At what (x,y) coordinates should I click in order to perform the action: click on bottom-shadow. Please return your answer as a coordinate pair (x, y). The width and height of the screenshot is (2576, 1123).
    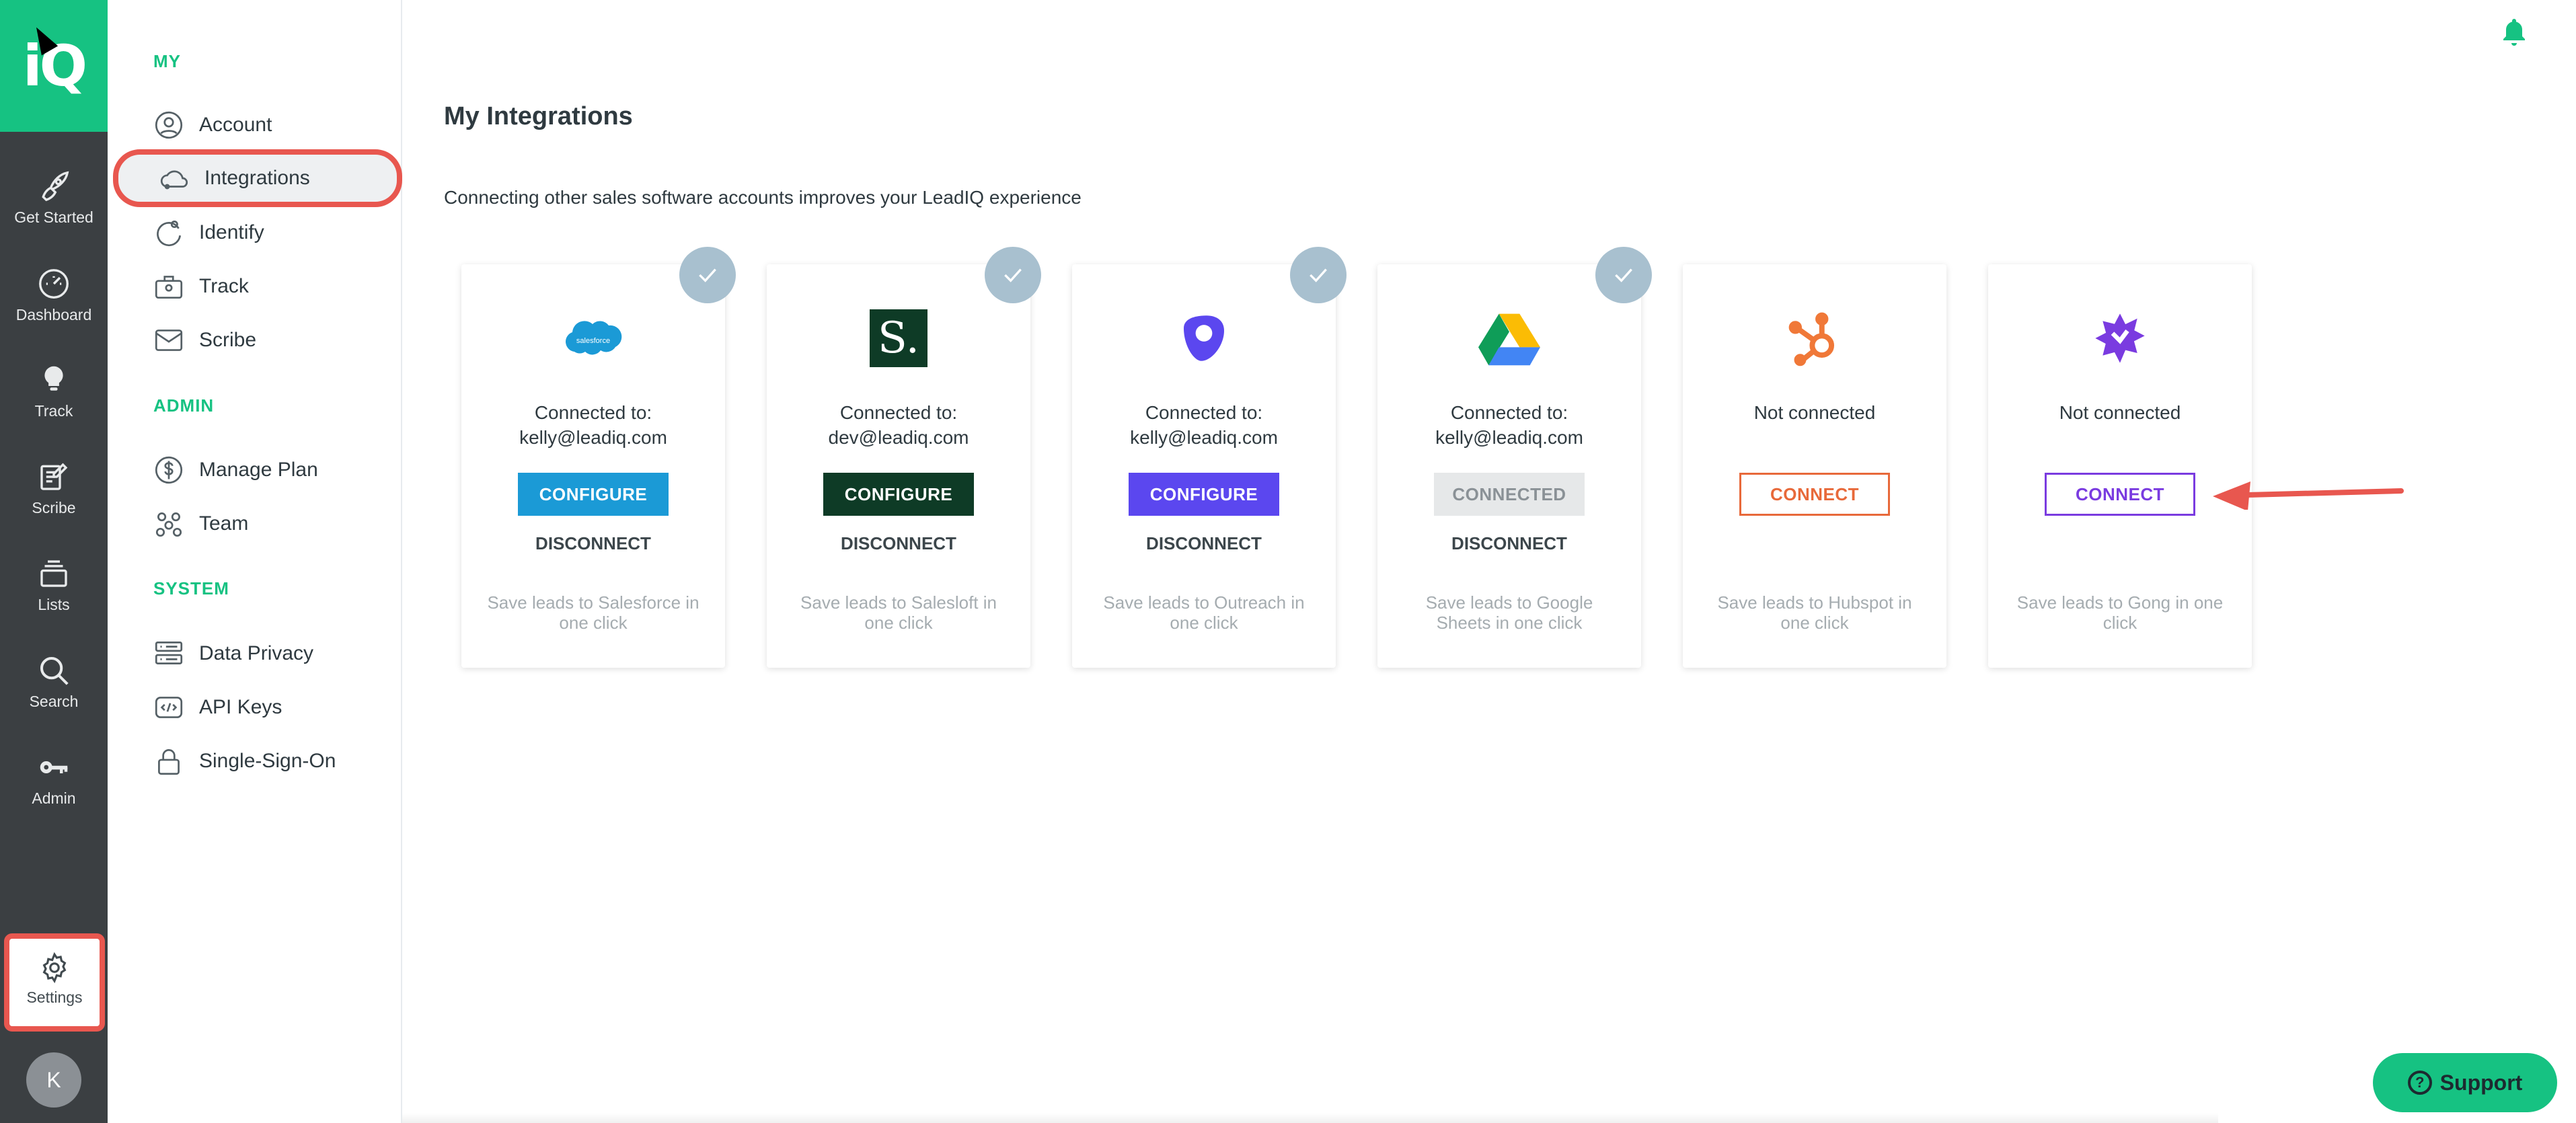
    Looking at the image, I should click on (1310, 1118).